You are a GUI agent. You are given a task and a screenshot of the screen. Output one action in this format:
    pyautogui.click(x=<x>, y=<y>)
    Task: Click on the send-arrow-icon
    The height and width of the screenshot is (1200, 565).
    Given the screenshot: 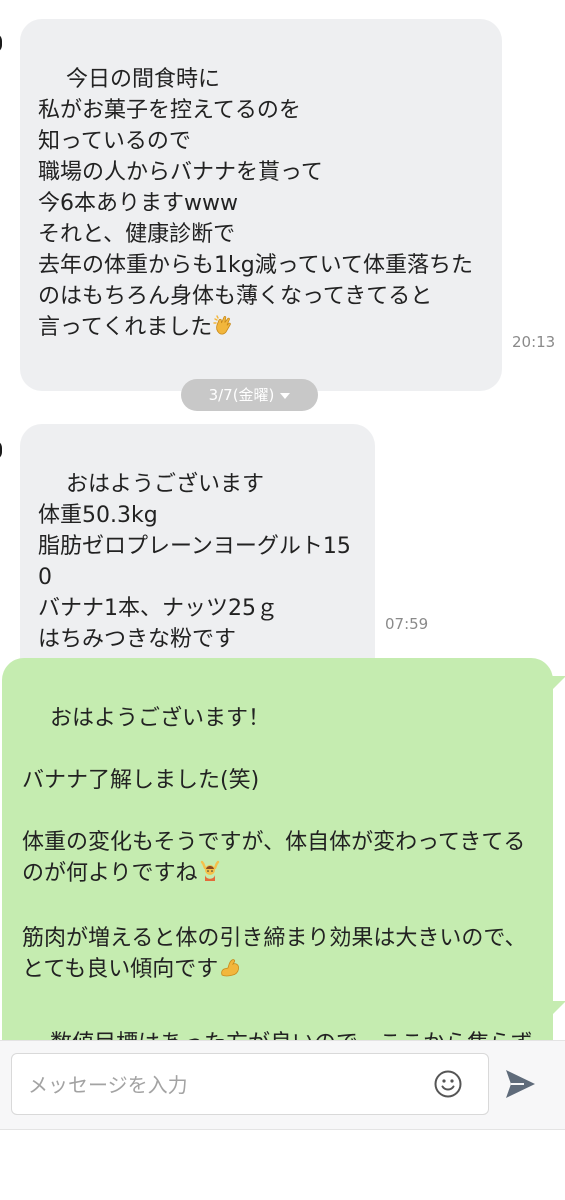 What is the action you would take?
    pyautogui.click(x=520, y=1084)
    